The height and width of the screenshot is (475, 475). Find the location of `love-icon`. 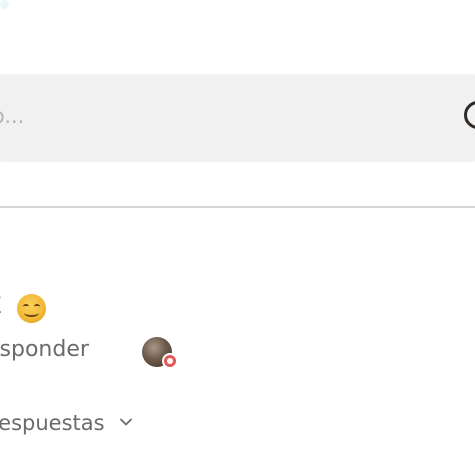

love-icon is located at coordinates (170, 361).